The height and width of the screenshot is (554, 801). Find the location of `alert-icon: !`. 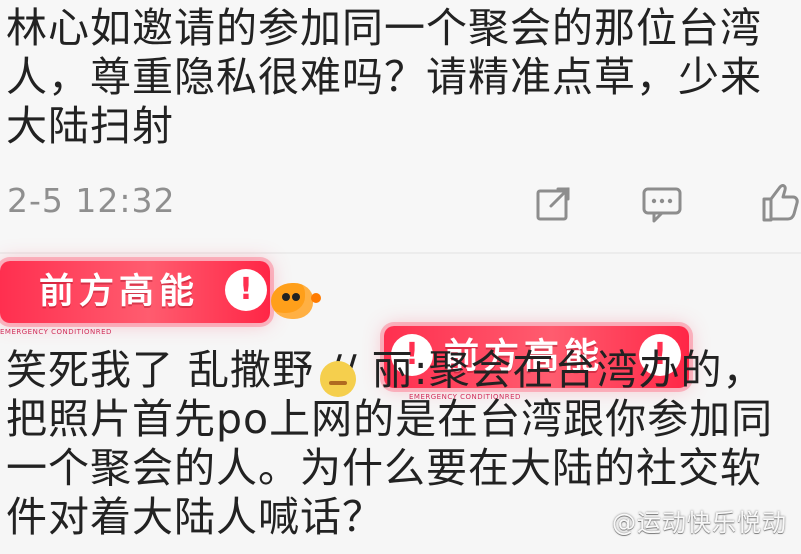

alert-icon: ! is located at coordinates (246, 290).